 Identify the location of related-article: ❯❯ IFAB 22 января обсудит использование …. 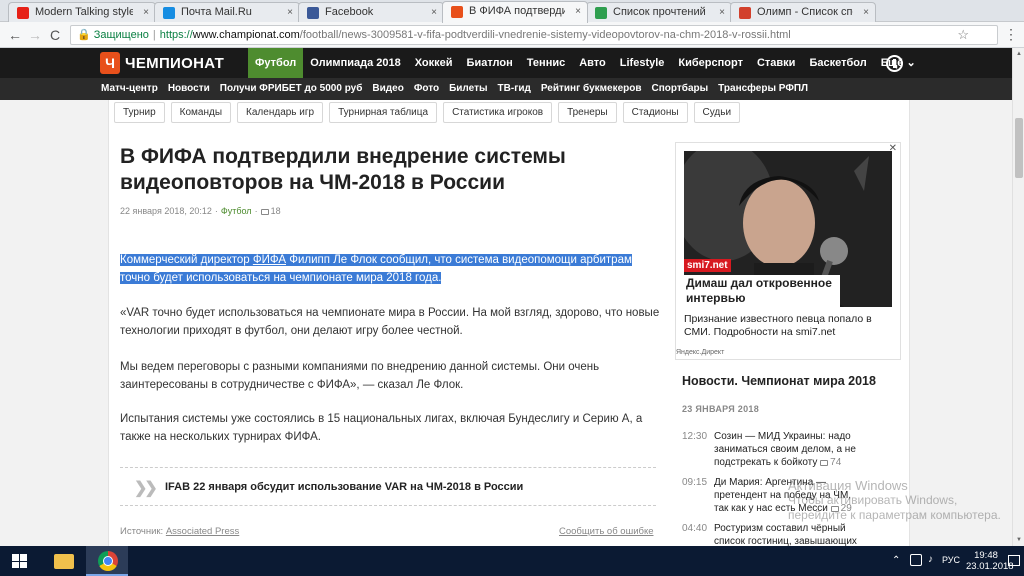
(388, 486).